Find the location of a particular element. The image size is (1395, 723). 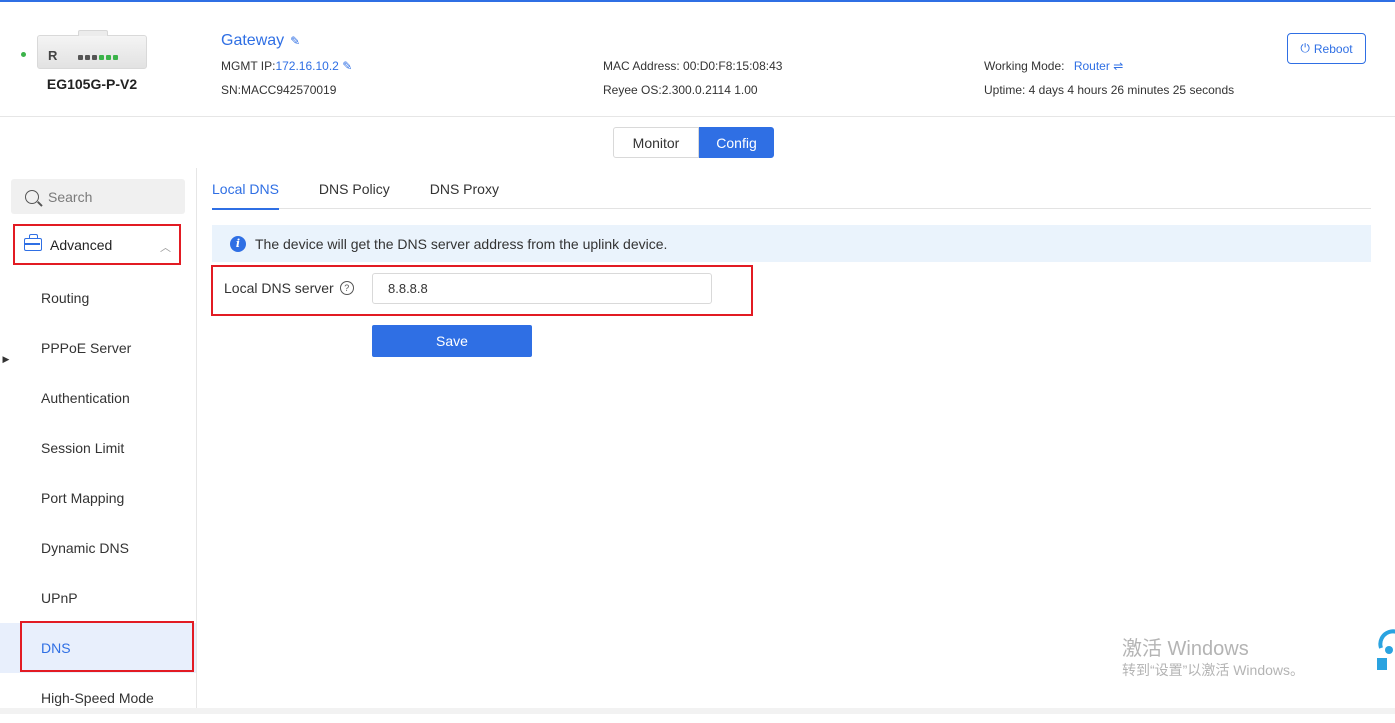

reboot-label: Reboot is located at coordinates (1333, 48).